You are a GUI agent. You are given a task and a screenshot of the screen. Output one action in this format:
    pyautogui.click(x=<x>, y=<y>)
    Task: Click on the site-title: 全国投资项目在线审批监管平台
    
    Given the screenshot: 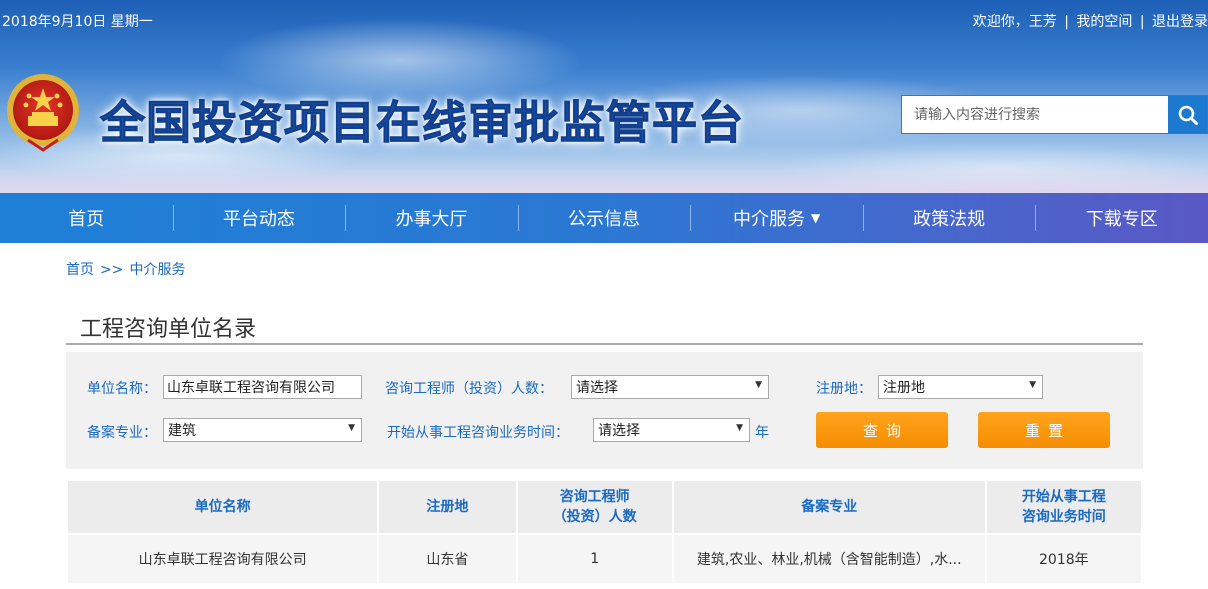 What is the action you would take?
    pyautogui.click(x=422, y=123)
    